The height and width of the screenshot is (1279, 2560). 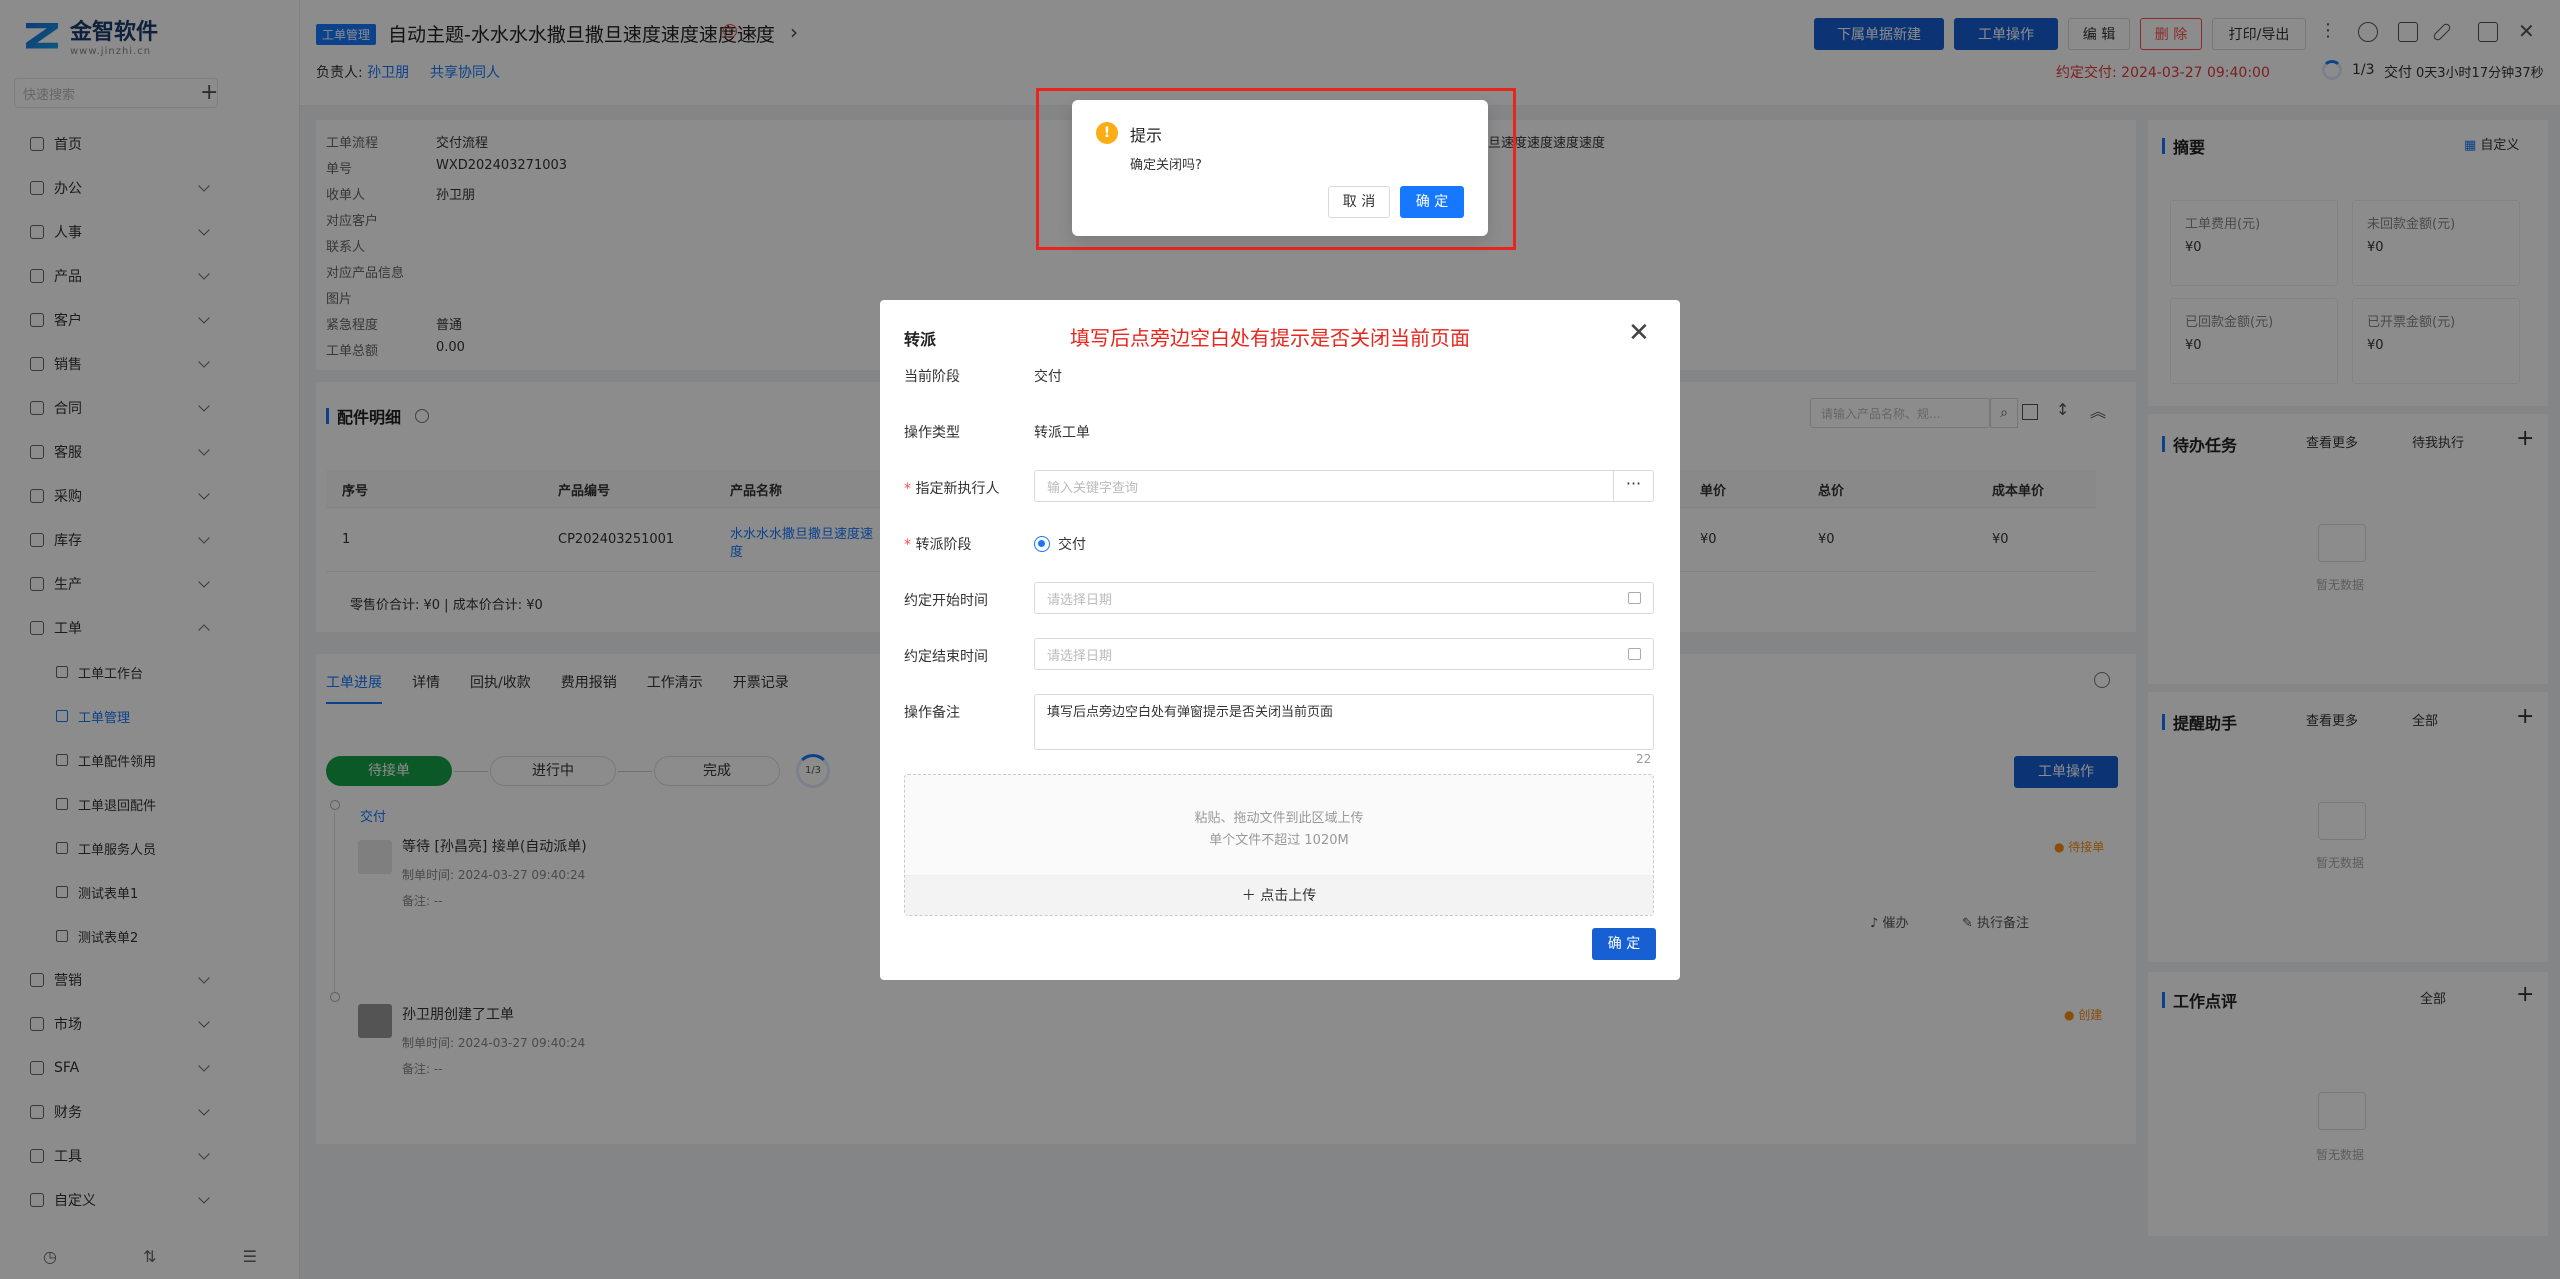 I want to click on executor-input: 输入关键字查询 ···, so click(x=1344, y=486).